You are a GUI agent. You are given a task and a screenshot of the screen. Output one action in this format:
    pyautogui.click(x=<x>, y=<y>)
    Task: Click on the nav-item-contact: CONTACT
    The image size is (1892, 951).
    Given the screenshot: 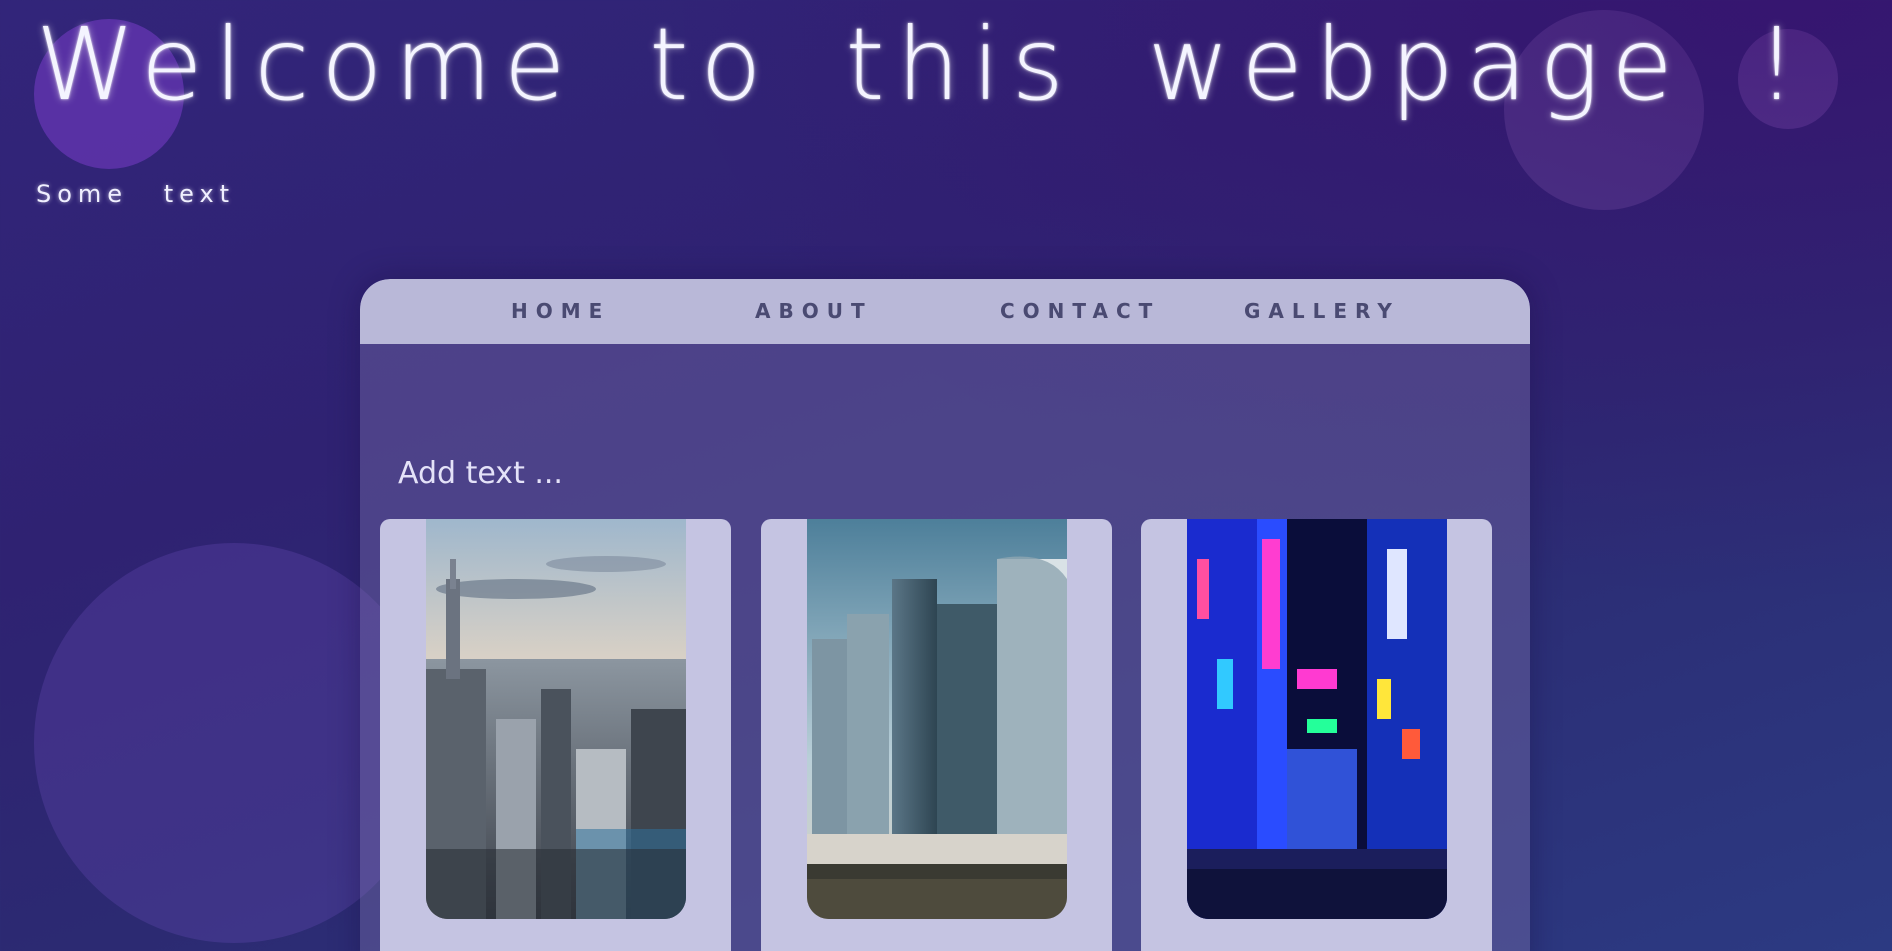 What is the action you would take?
    pyautogui.click(x=1080, y=311)
    